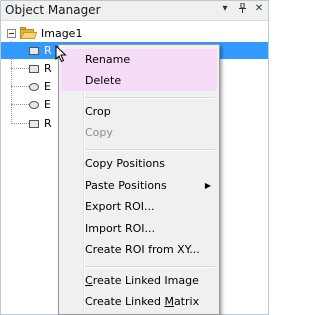 The height and width of the screenshot is (315, 320). I want to click on tree-root-node: Image1, so click(44, 33).